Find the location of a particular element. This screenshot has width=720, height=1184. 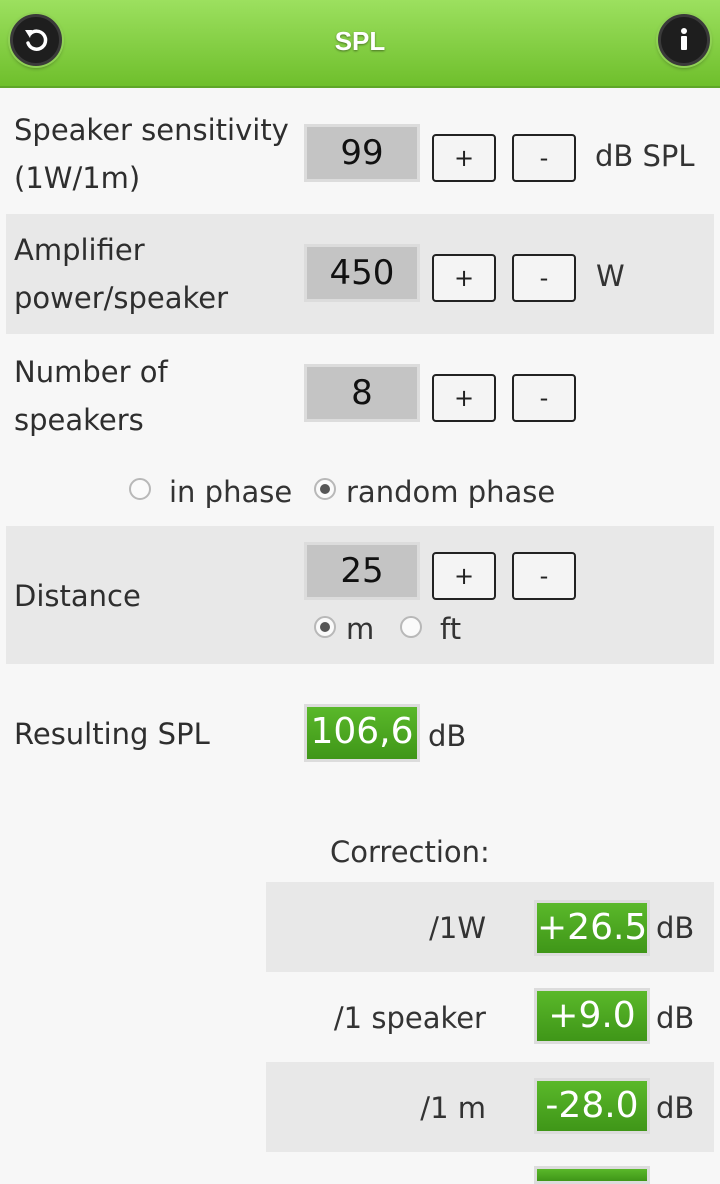

speakers-value: 8 is located at coordinates (362, 393).